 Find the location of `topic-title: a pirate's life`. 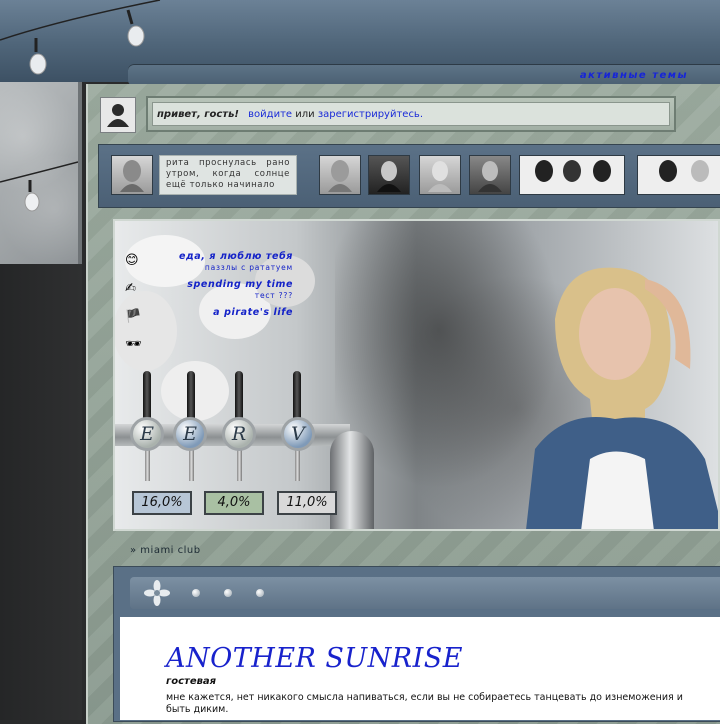

topic-title: a pirate's life is located at coordinates (253, 312).